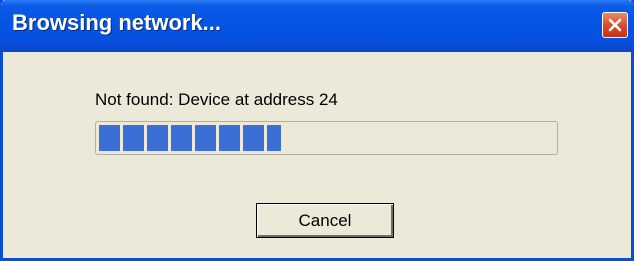  I want to click on progress-track, so click(326, 138).